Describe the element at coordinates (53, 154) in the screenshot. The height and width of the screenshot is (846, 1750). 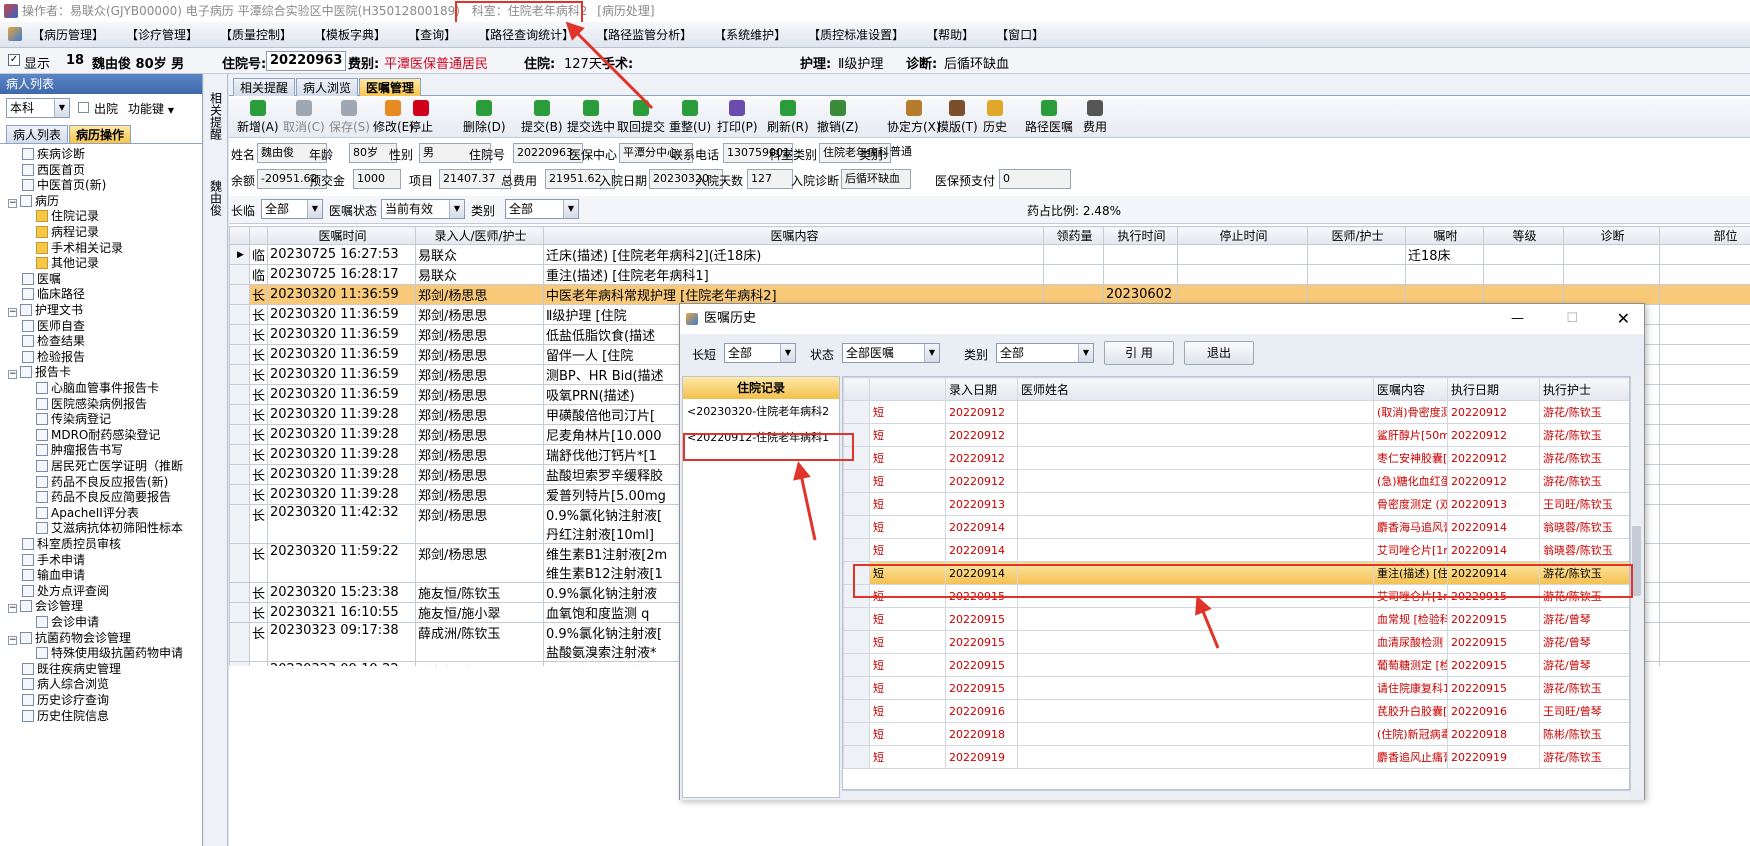
I see `tree-item: 疾病诊断` at that location.